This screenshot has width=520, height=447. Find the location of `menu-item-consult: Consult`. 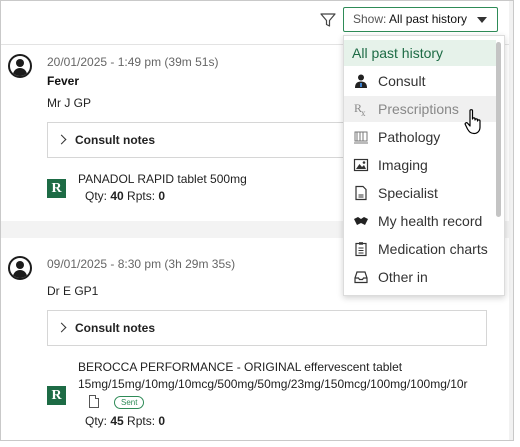

menu-item-consult: Consult is located at coordinates (420, 81).